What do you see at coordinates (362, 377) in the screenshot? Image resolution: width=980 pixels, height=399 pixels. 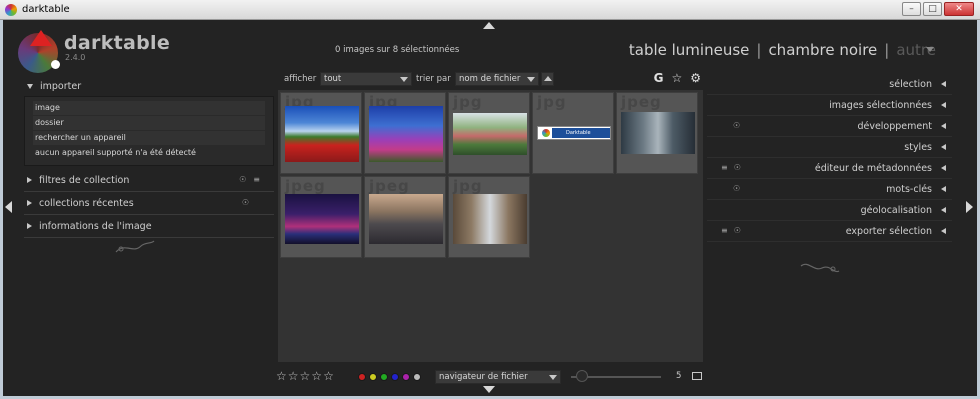 I see `color-label-red` at bounding box center [362, 377].